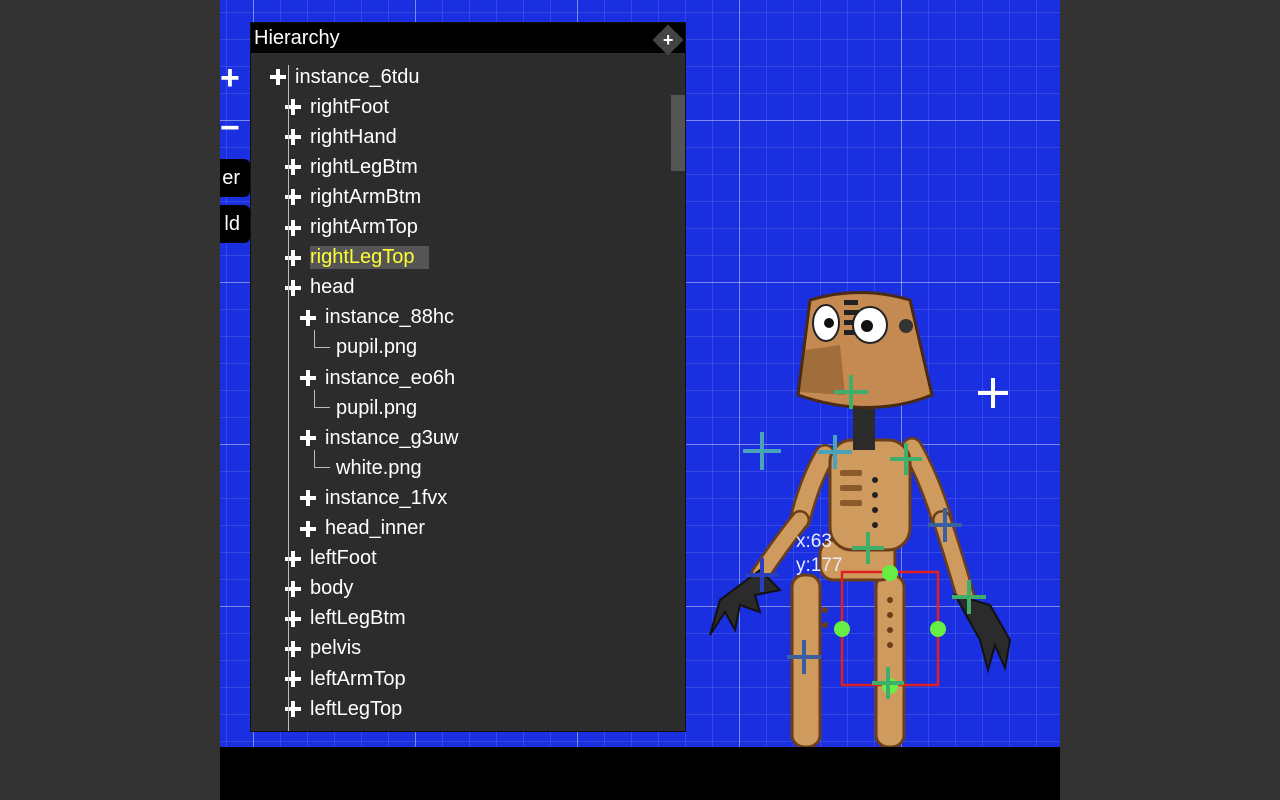  Describe the element at coordinates (353, 136) in the screenshot. I see `tree-item-label: rightHand` at that location.